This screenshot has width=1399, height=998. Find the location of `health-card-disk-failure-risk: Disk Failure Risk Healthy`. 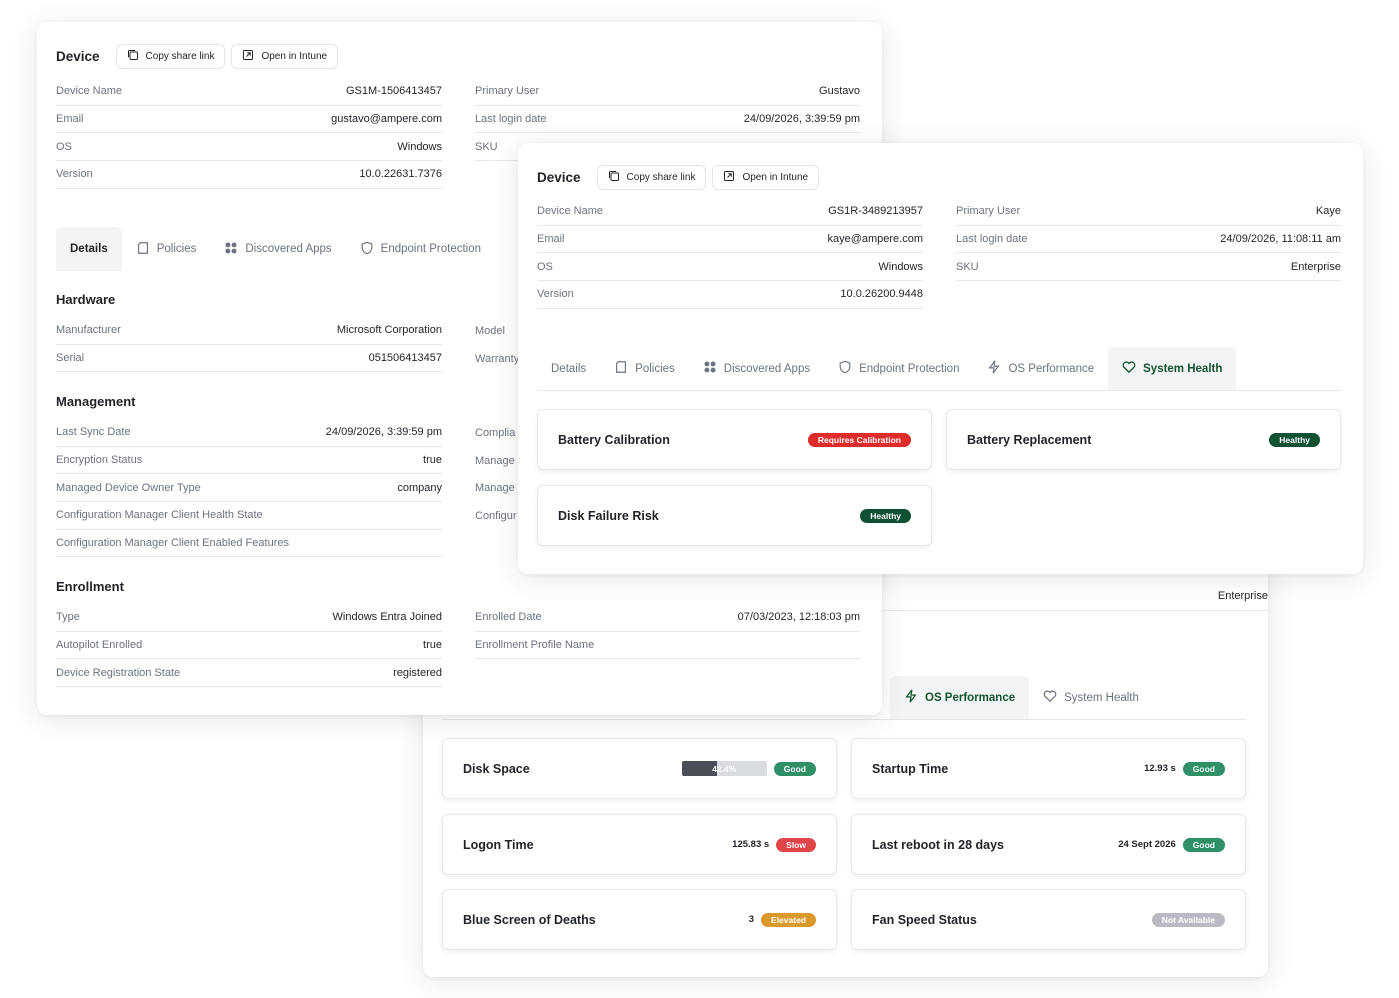

health-card-disk-failure-risk: Disk Failure Risk Healthy is located at coordinates (734, 515).